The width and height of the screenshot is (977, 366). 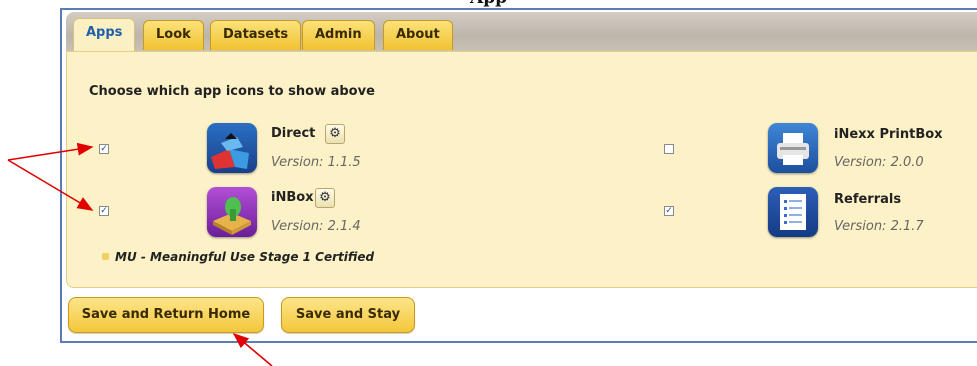 I want to click on page-title: App, so click(x=488, y=4).